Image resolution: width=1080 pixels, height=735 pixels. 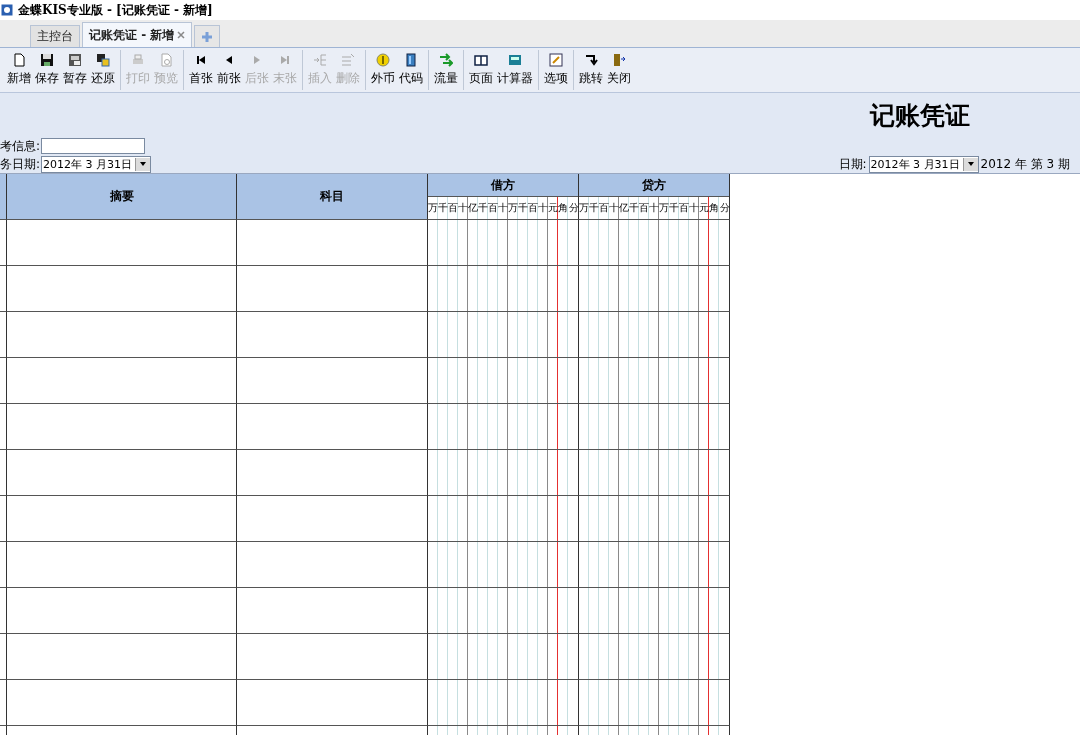 I want to click on insert-row-icon, so click(x=320, y=60).